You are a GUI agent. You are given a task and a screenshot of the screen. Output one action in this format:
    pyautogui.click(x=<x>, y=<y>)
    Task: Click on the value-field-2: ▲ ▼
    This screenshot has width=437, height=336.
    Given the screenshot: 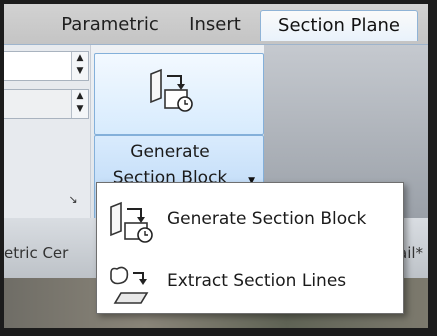 What is the action you would take?
    pyautogui.click(x=46, y=104)
    